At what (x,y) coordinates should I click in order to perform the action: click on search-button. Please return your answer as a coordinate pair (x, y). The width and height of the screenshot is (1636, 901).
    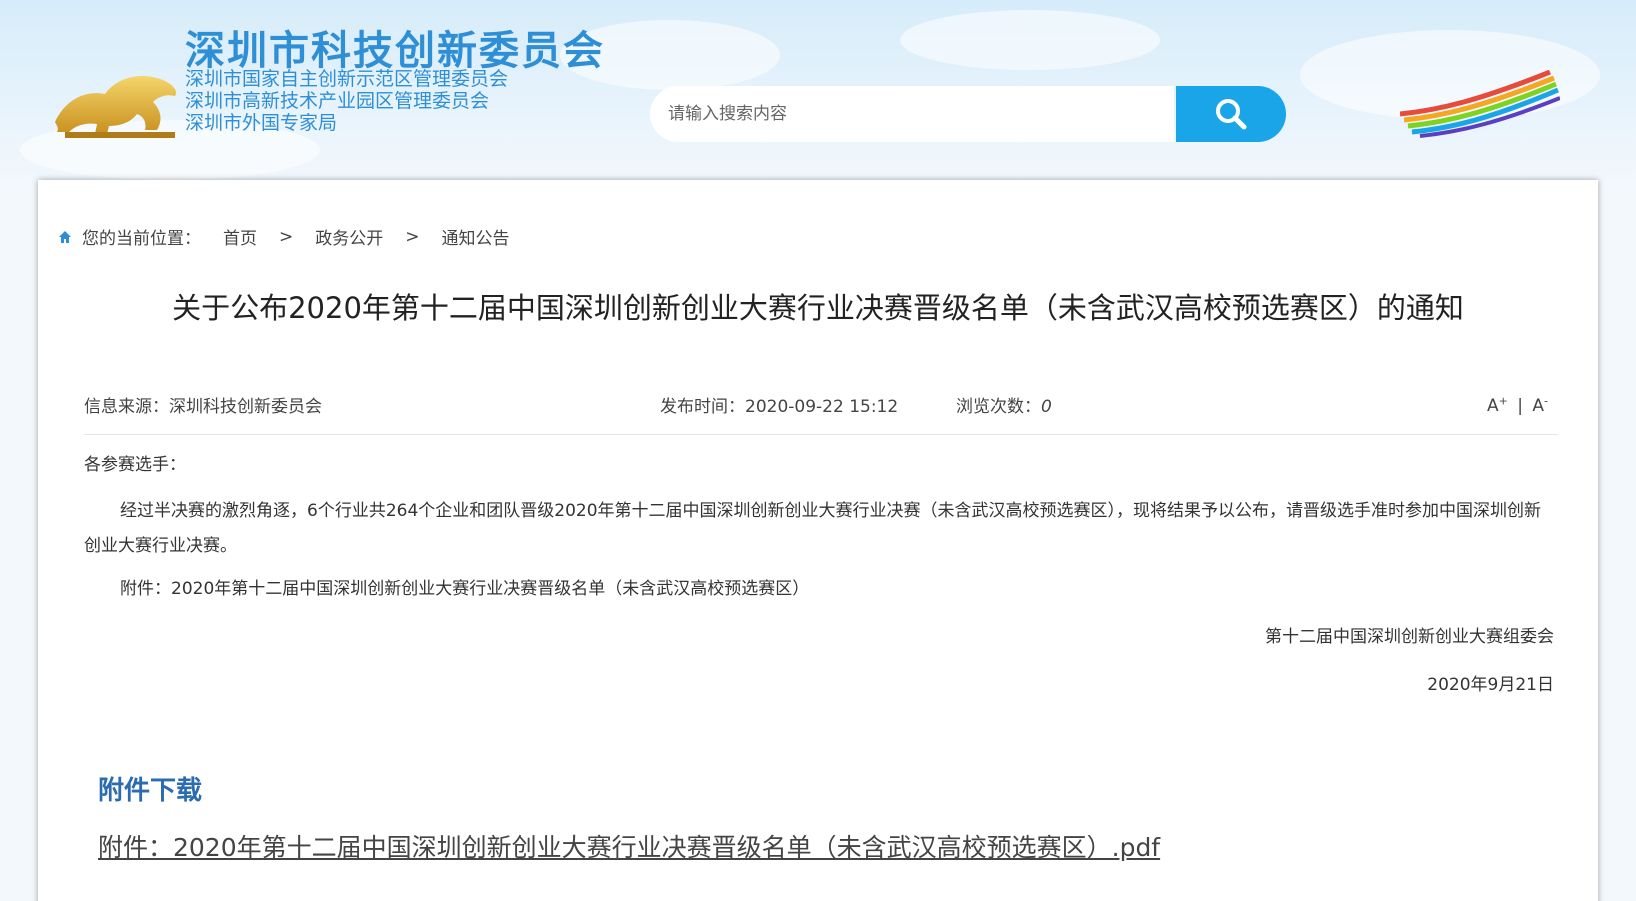
    Looking at the image, I should click on (1231, 114).